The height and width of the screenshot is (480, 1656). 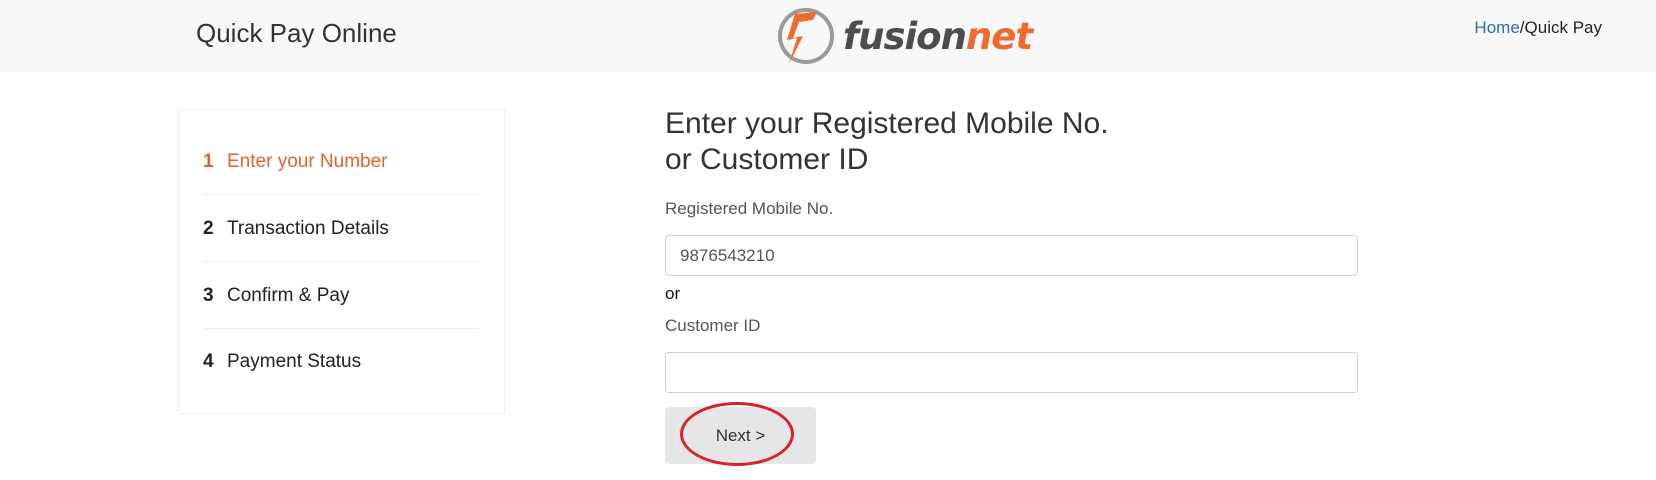 I want to click on mobile-number-label: Registered Mobile No., so click(x=749, y=208).